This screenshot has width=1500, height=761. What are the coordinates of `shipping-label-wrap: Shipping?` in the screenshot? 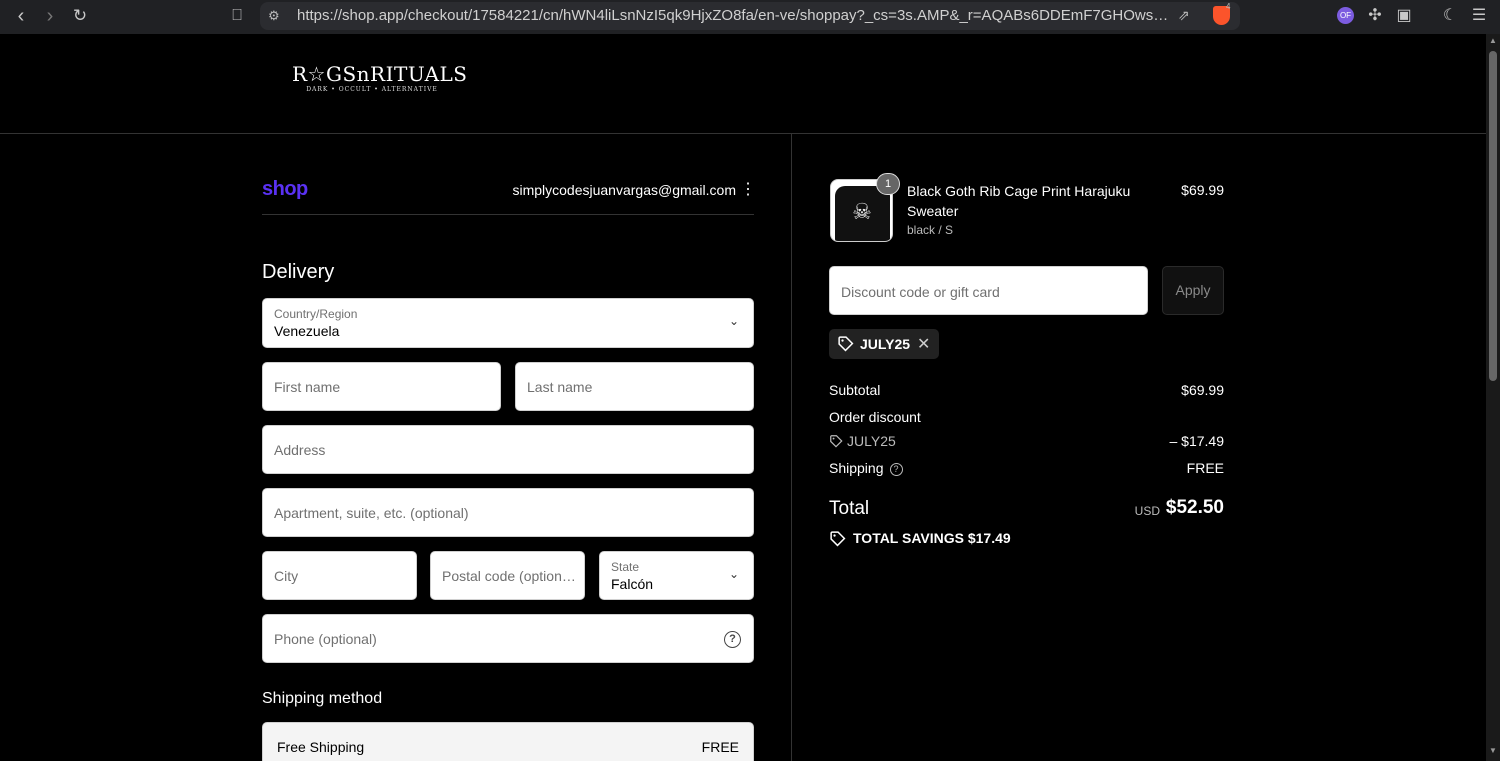 It's located at (866, 468).